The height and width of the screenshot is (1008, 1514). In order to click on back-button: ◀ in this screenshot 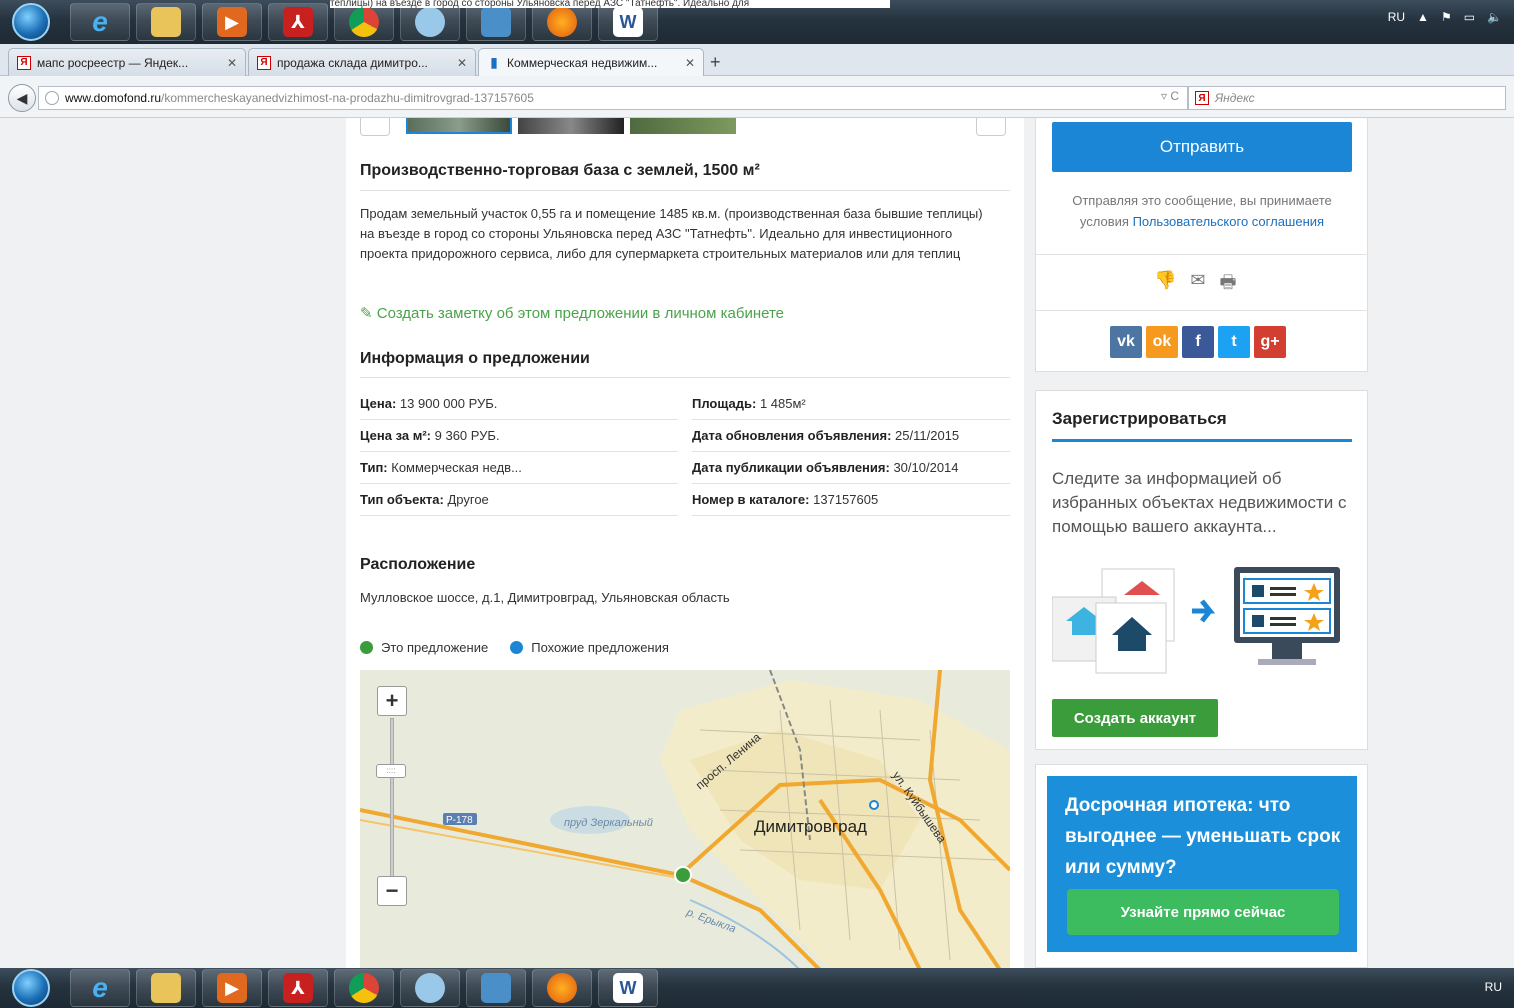, I will do `click(22, 98)`.